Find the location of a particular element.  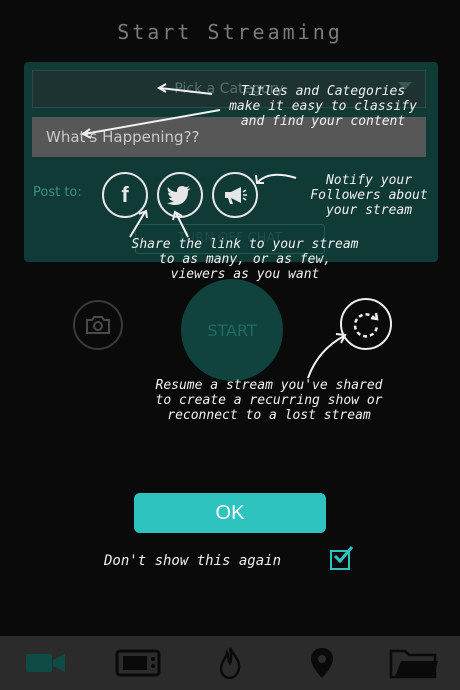

tab-bar is located at coordinates (230, 663).